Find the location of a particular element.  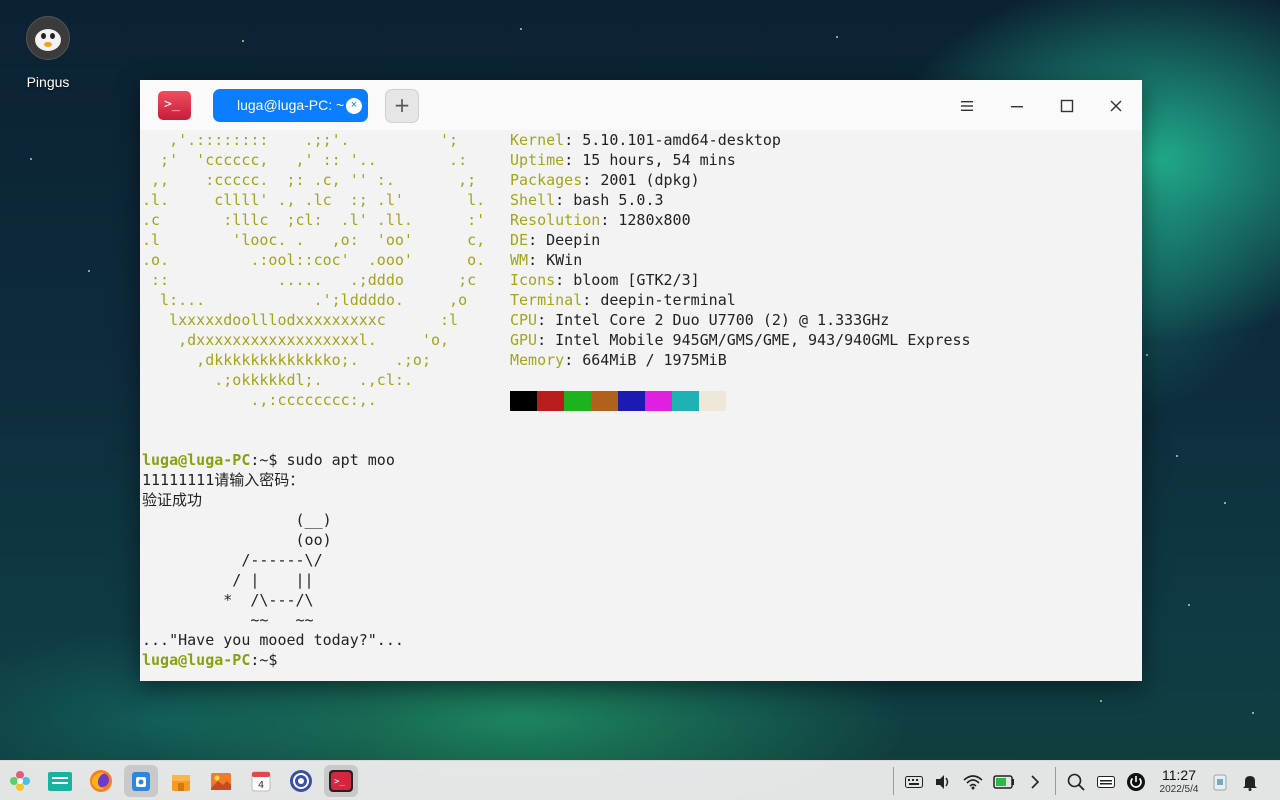

image-viewer-icon is located at coordinates (221, 781).